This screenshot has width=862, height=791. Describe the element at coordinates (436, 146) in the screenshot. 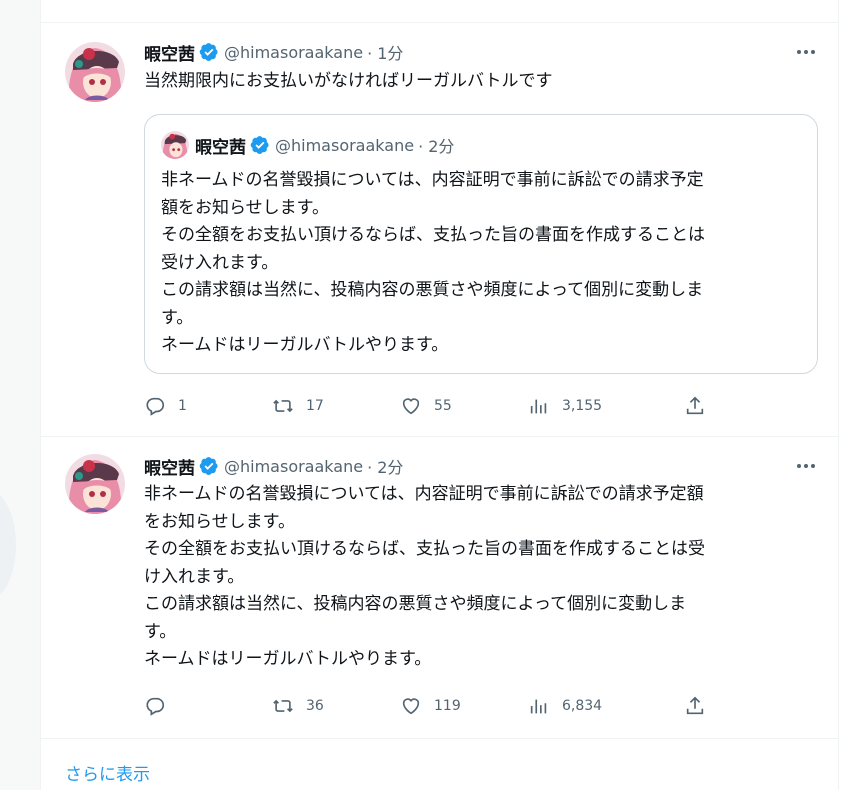

I see `quoted-time: · 2分` at that location.